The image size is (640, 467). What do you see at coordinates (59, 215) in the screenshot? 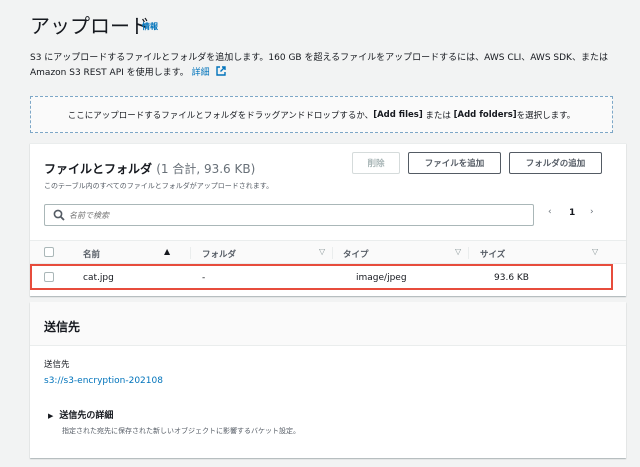
I see `search-icon` at bounding box center [59, 215].